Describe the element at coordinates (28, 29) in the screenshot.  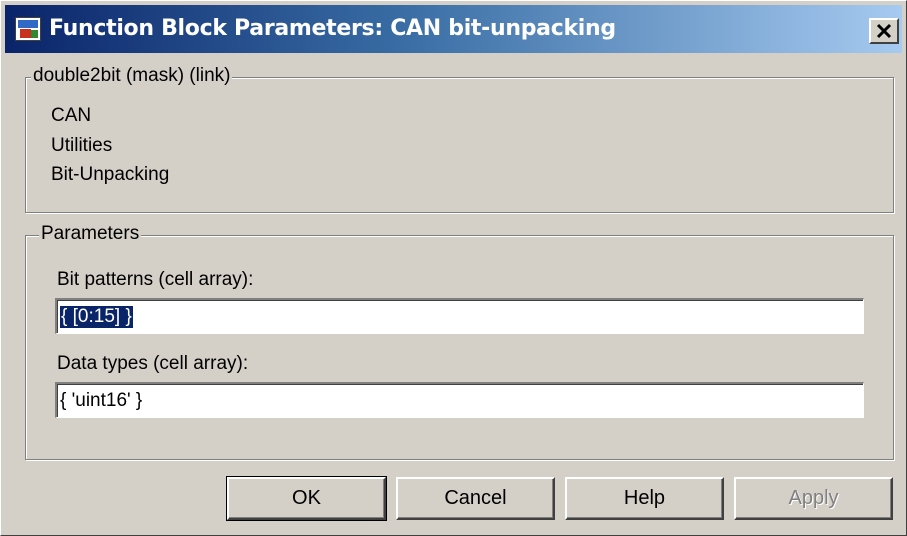
I see `simulink-block-icon` at that location.